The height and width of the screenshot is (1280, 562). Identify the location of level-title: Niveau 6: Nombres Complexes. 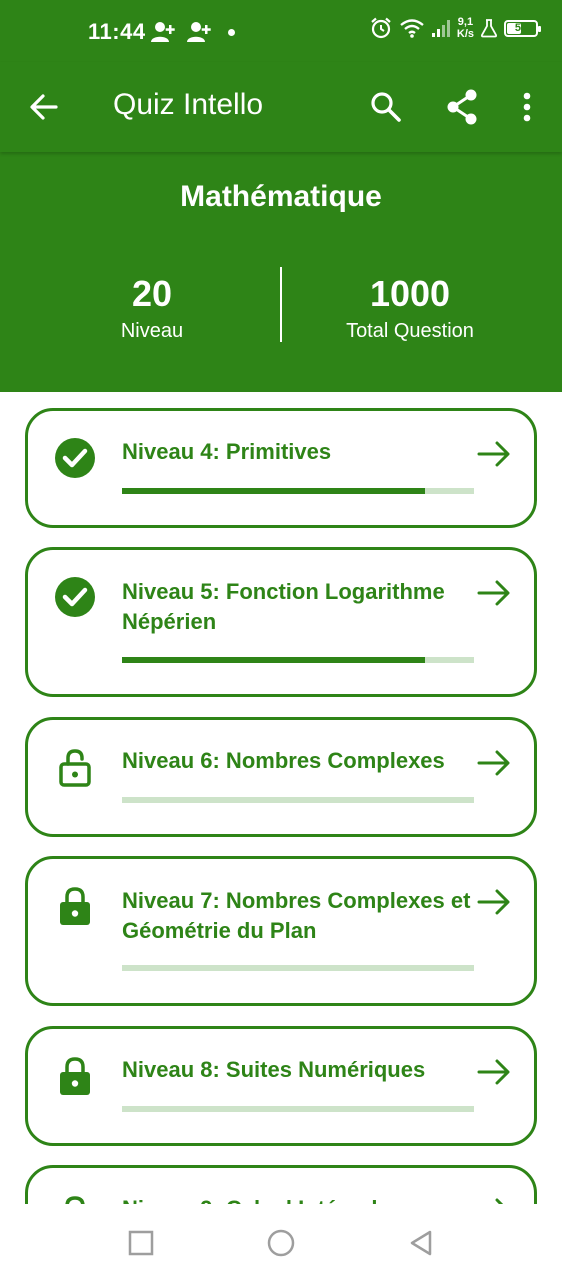
(283, 760).